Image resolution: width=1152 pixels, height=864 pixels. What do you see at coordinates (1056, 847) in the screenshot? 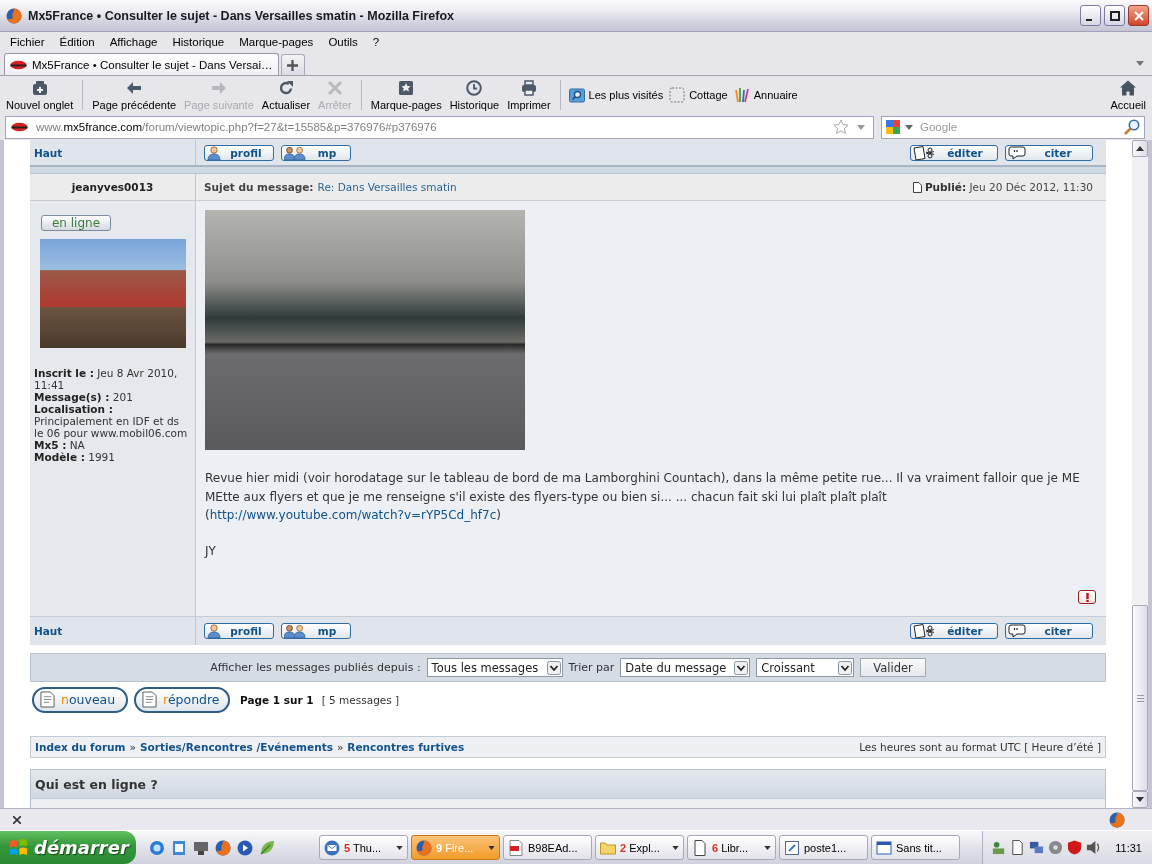
I see `disc-icon` at bounding box center [1056, 847].